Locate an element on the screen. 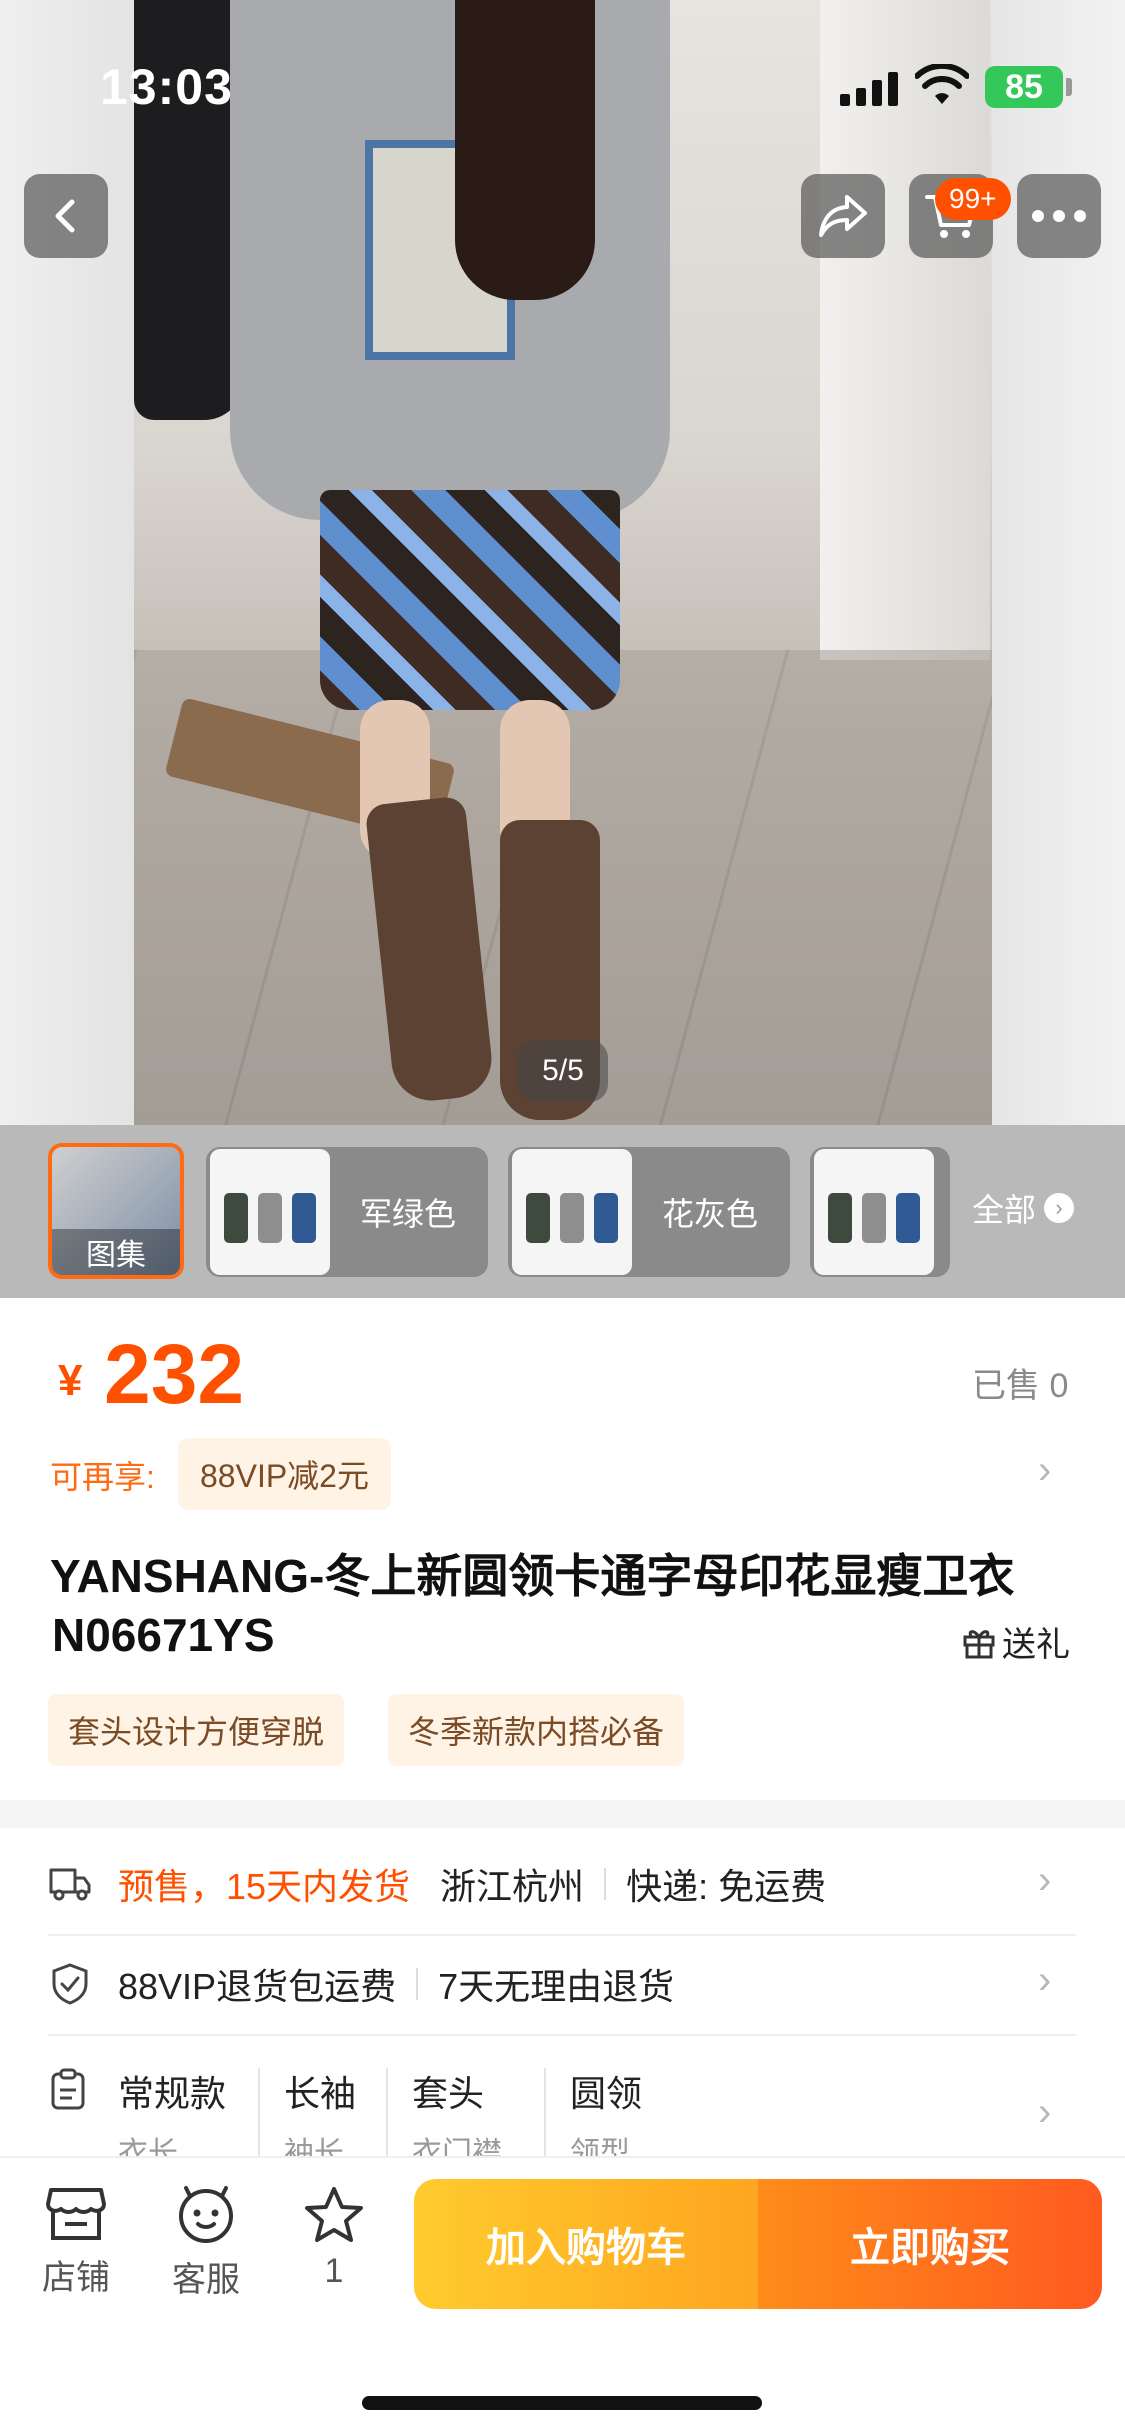 The image size is (1125, 2436). shop-button: 店铺 is located at coordinates (76, 2242).